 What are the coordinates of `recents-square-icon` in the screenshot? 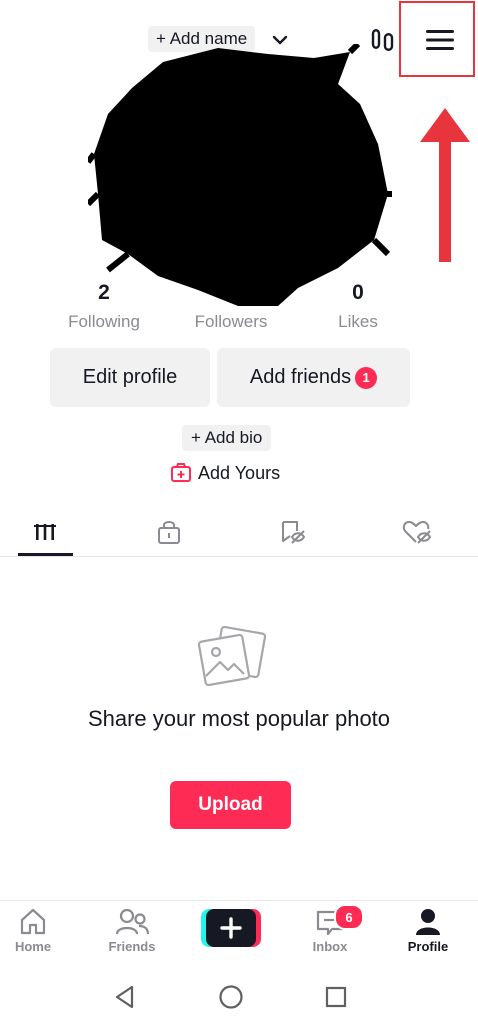 It's located at (336, 997).